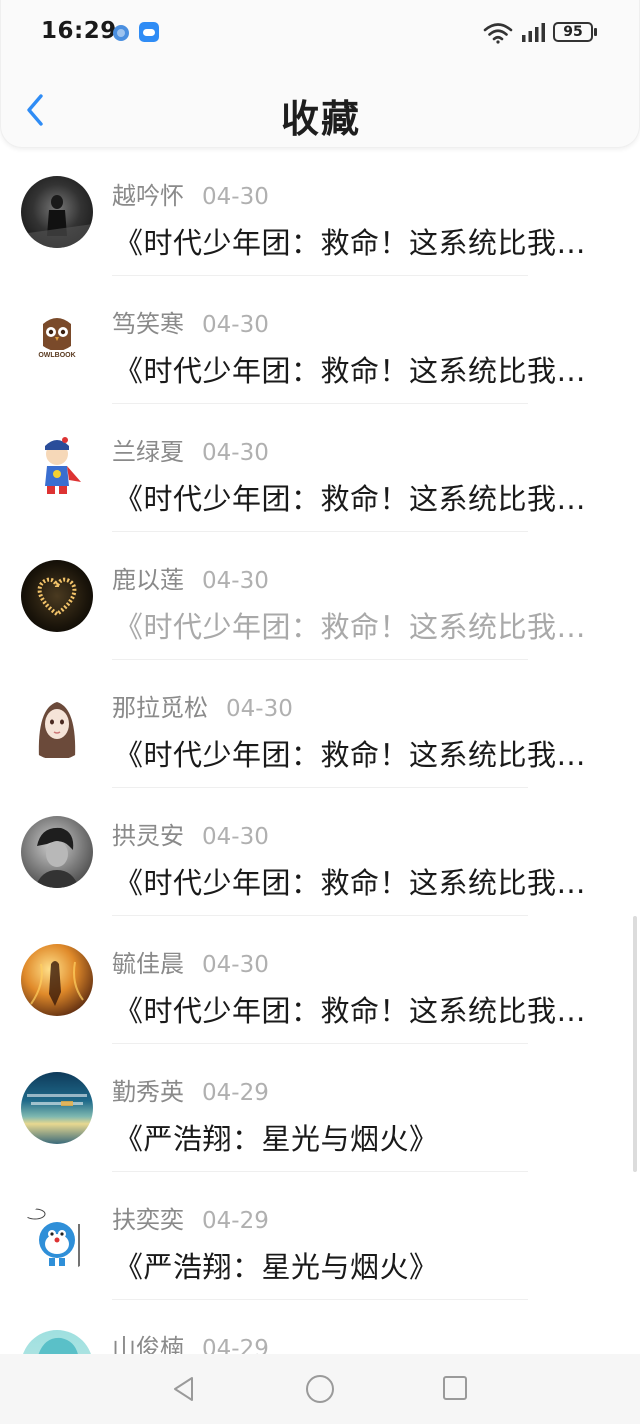 The width and height of the screenshot is (640, 1424). What do you see at coordinates (320, 119) in the screenshot?
I see `page-title: 收藏` at bounding box center [320, 119].